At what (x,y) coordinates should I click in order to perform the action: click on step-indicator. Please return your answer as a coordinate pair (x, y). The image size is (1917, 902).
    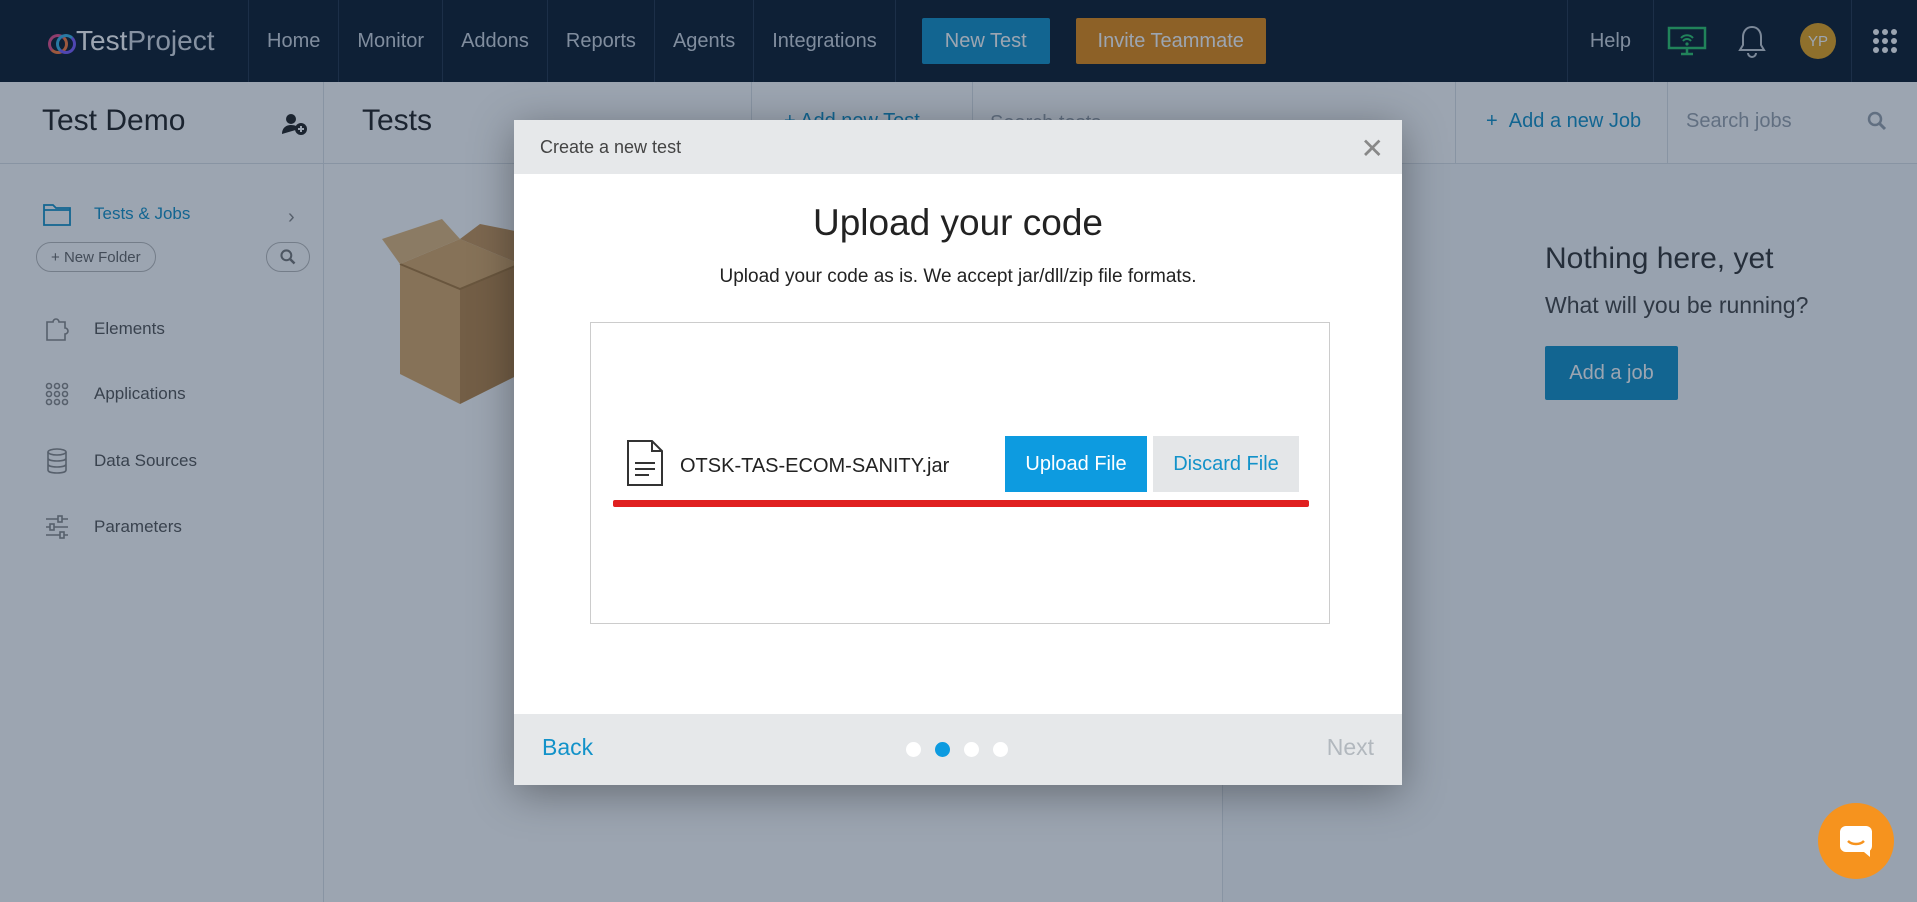
    Looking at the image, I should click on (957, 749).